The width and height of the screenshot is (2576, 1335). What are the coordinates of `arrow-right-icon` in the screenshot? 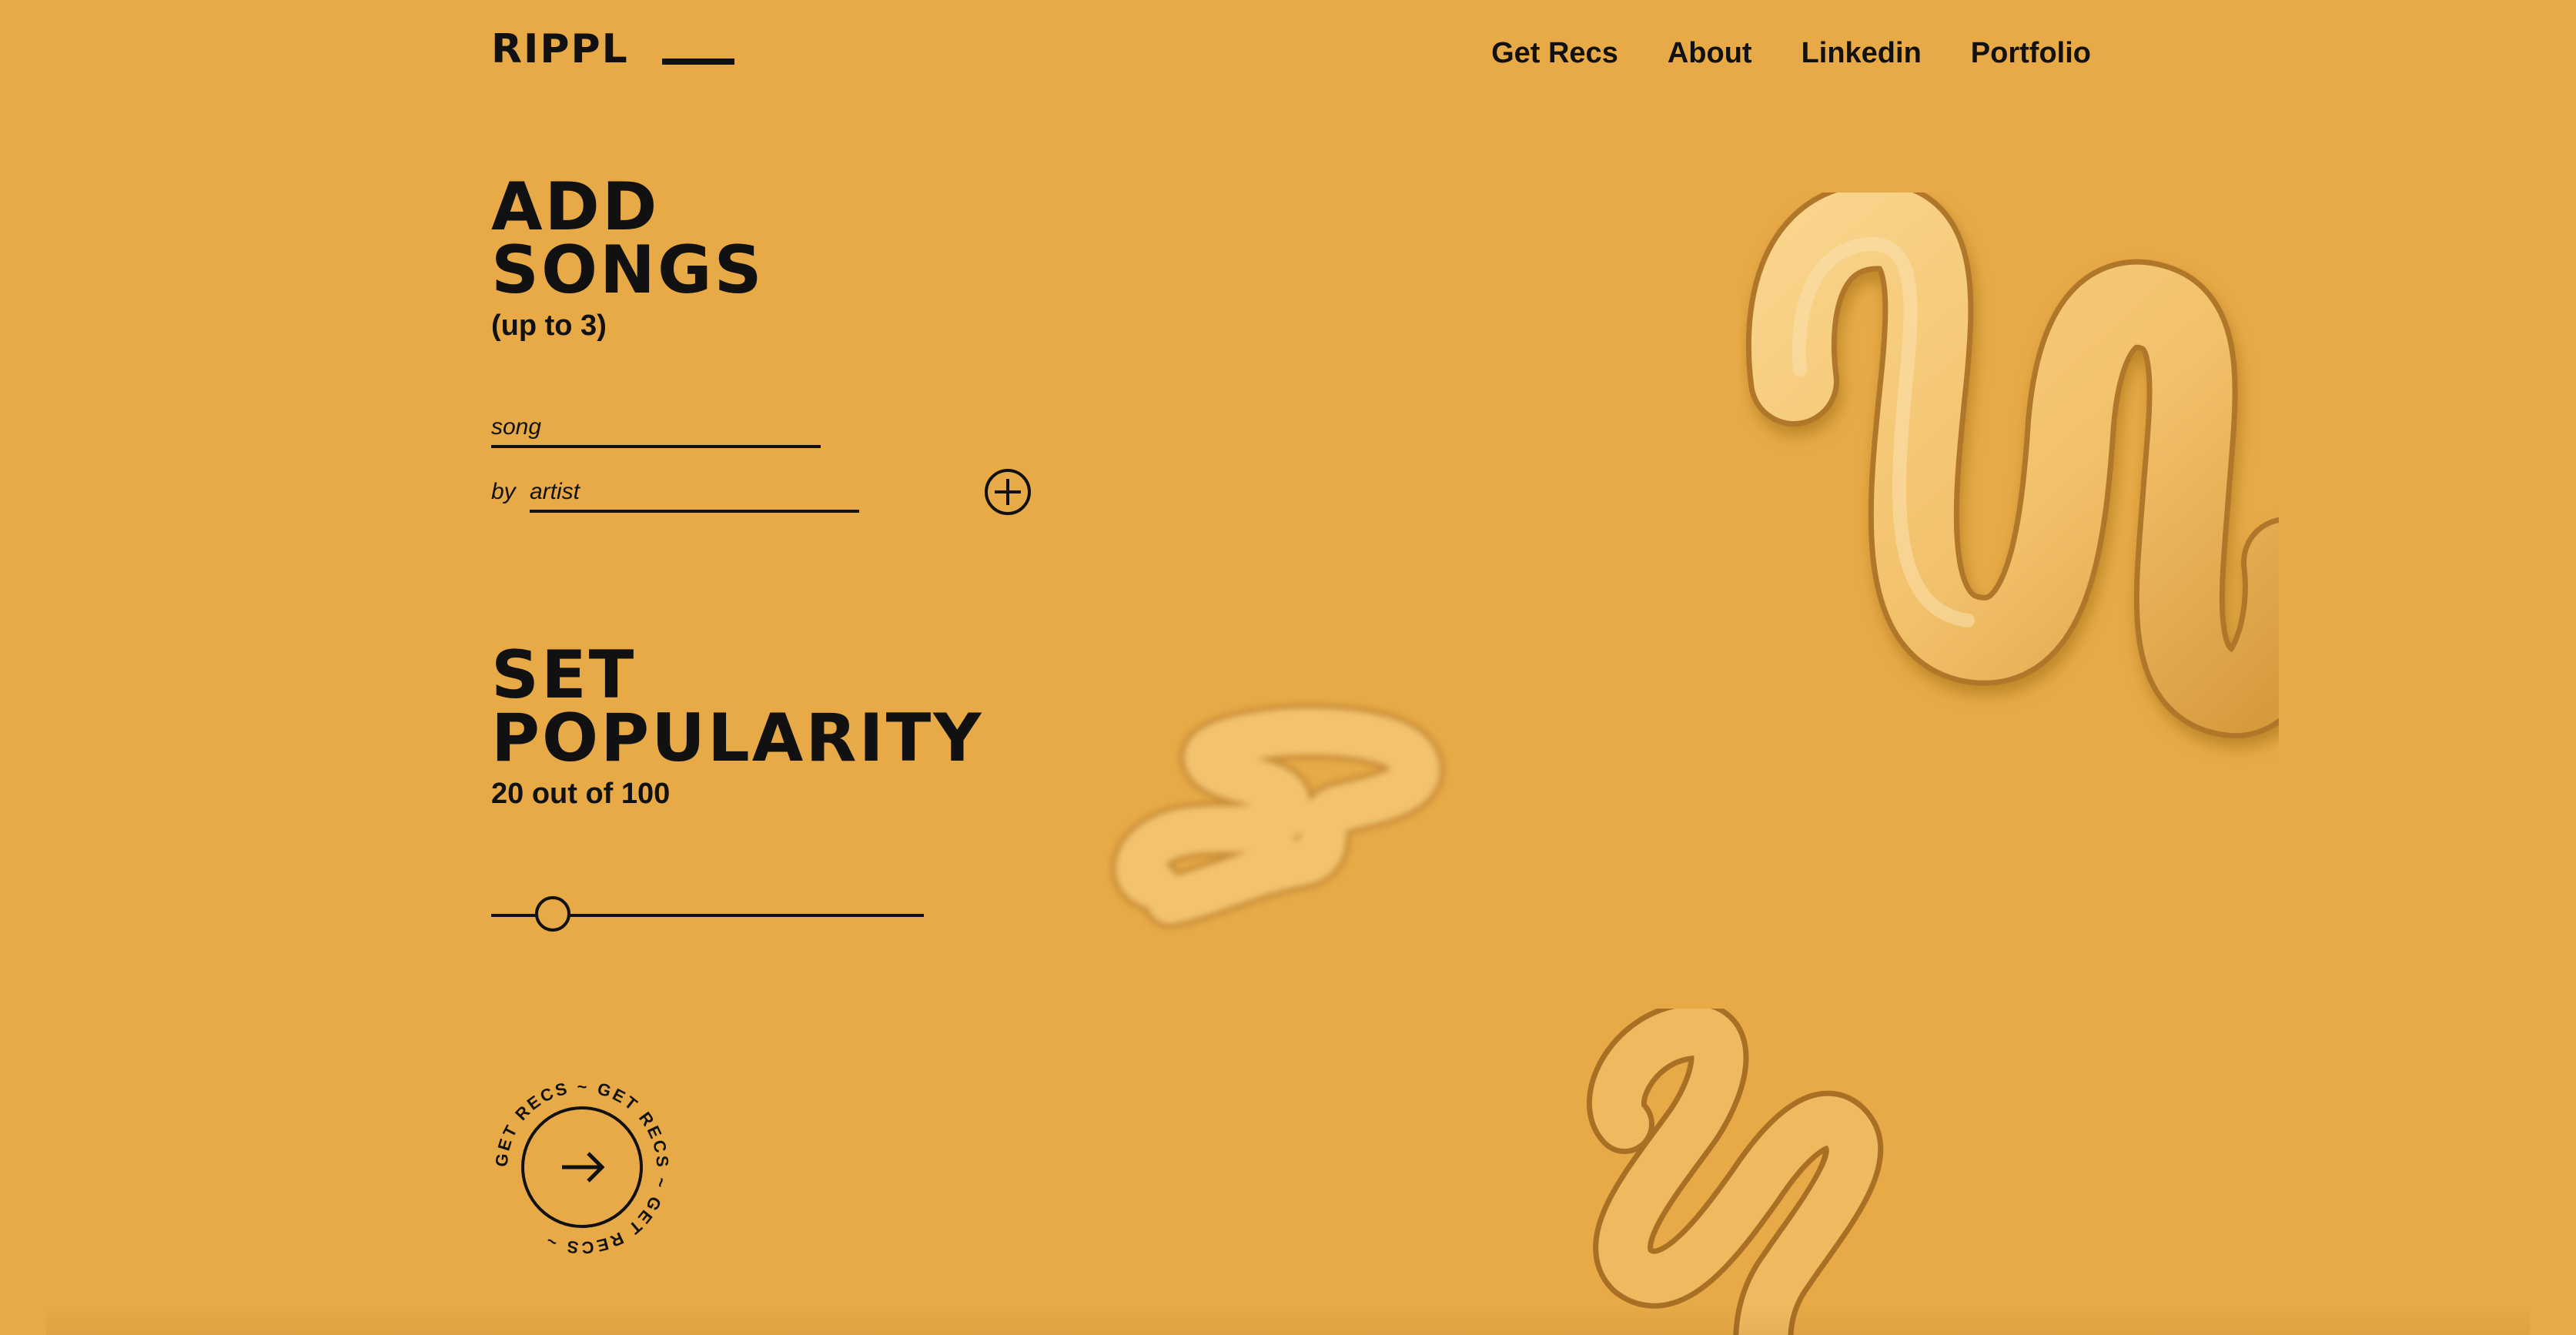 It's located at (583, 1168).